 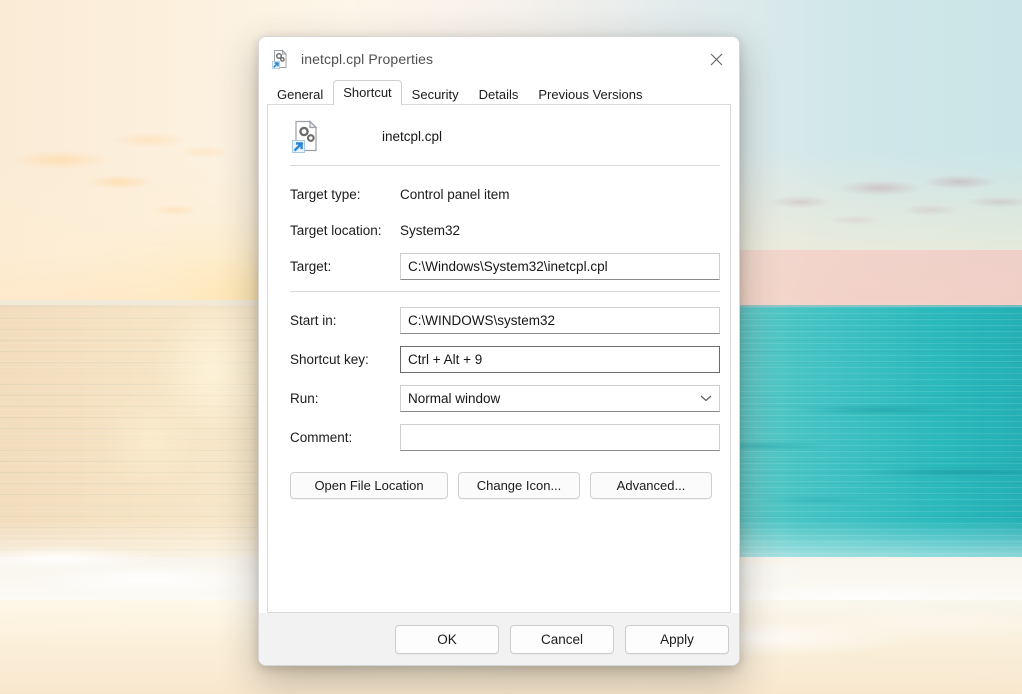 What do you see at coordinates (412, 136) in the screenshot?
I see `shortcut-file-name: inetcpl.cpl` at bounding box center [412, 136].